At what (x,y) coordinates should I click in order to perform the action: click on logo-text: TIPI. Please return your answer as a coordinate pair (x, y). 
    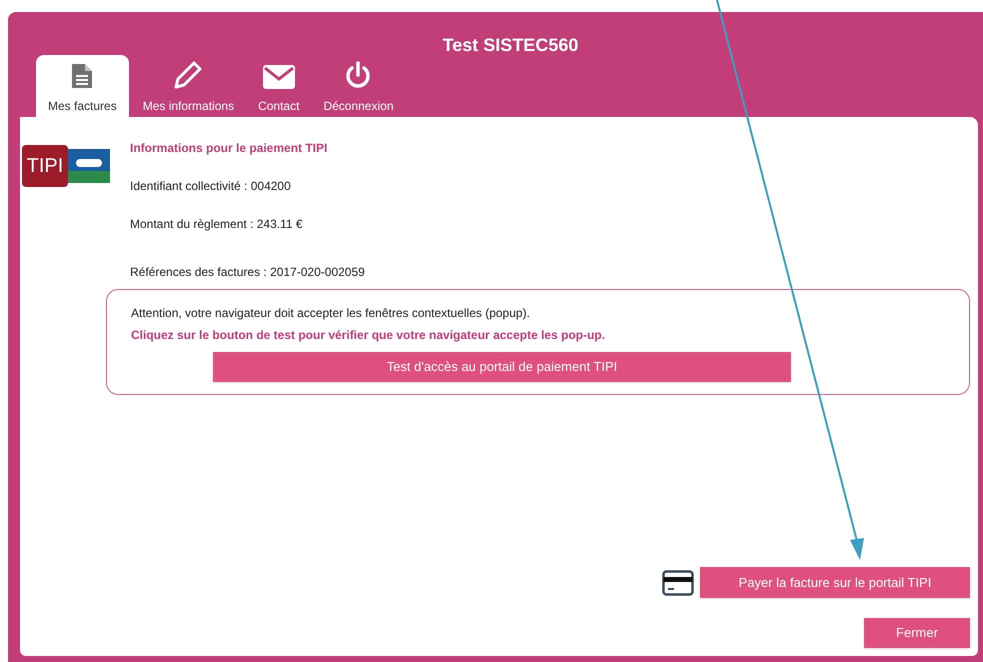
    Looking at the image, I should click on (45, 166).